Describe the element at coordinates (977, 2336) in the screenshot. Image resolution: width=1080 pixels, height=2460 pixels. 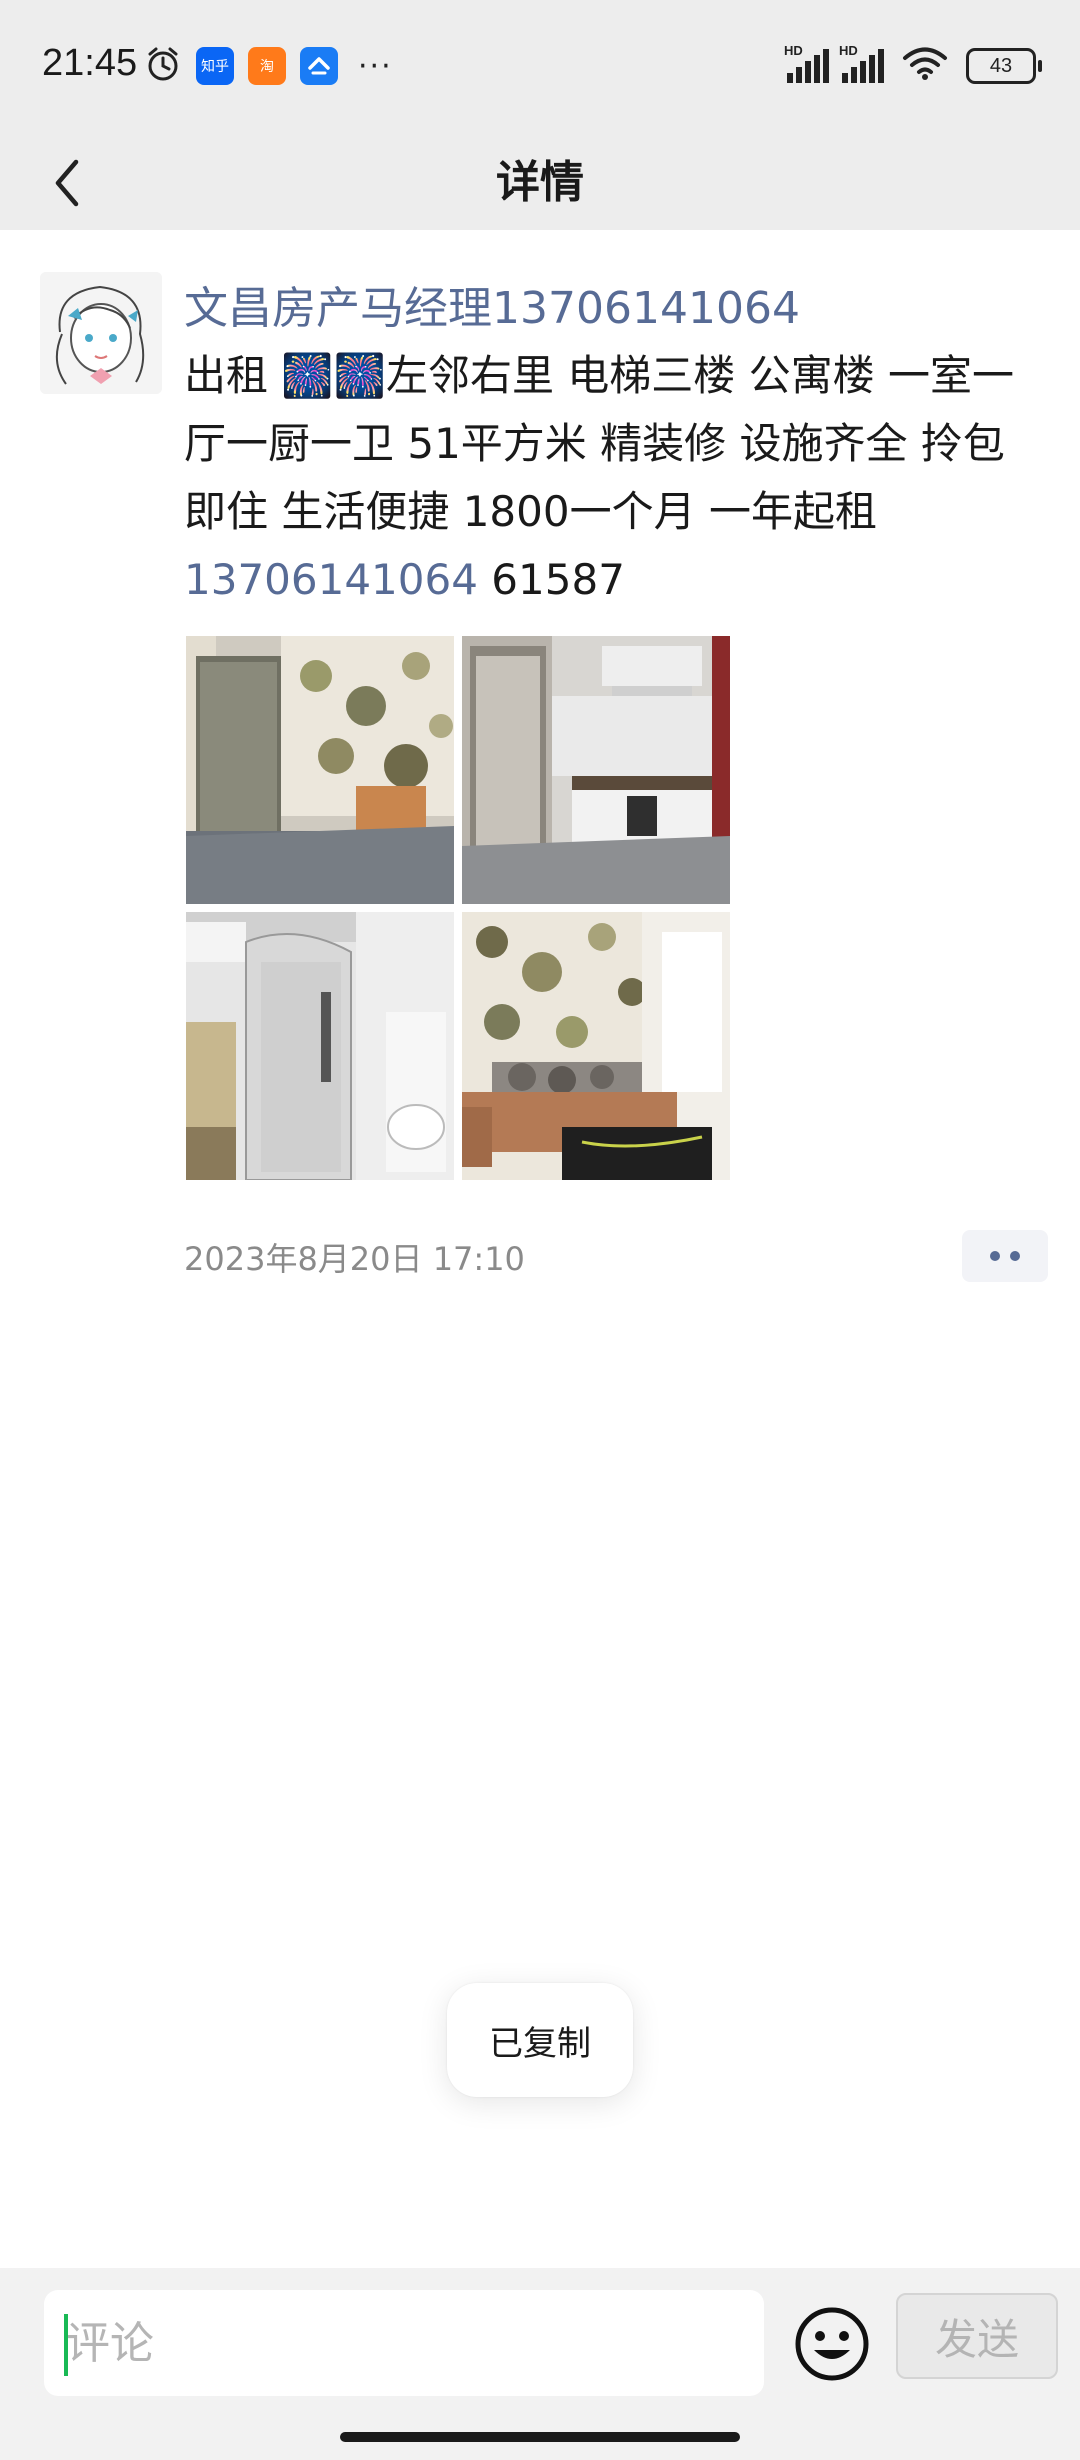
I see `send-button: 发送` at that location.